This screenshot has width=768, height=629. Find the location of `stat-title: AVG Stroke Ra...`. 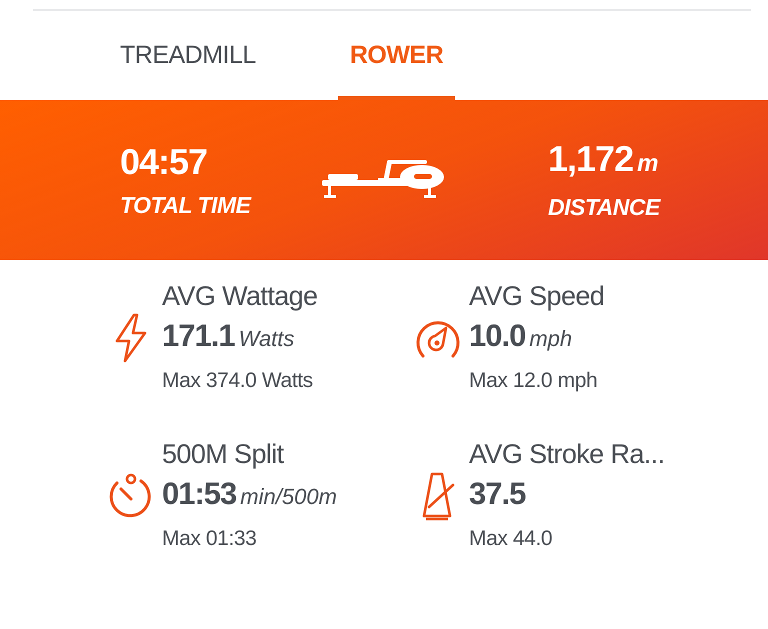

stat-title: AVG Stroke Ra... is located at coordinates (567, 454).